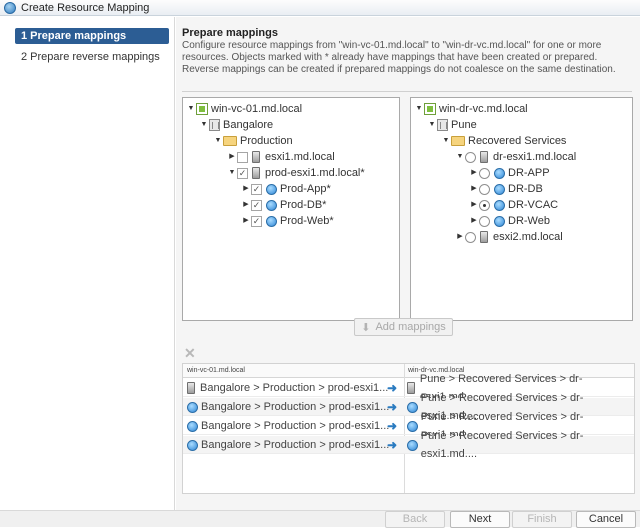 The image size is (640, 528). What do you see at coordinates (216, 371) in the screenshot?
I see `column-header-source: win-vc-01.md.local` at bounding box center [216, 371].